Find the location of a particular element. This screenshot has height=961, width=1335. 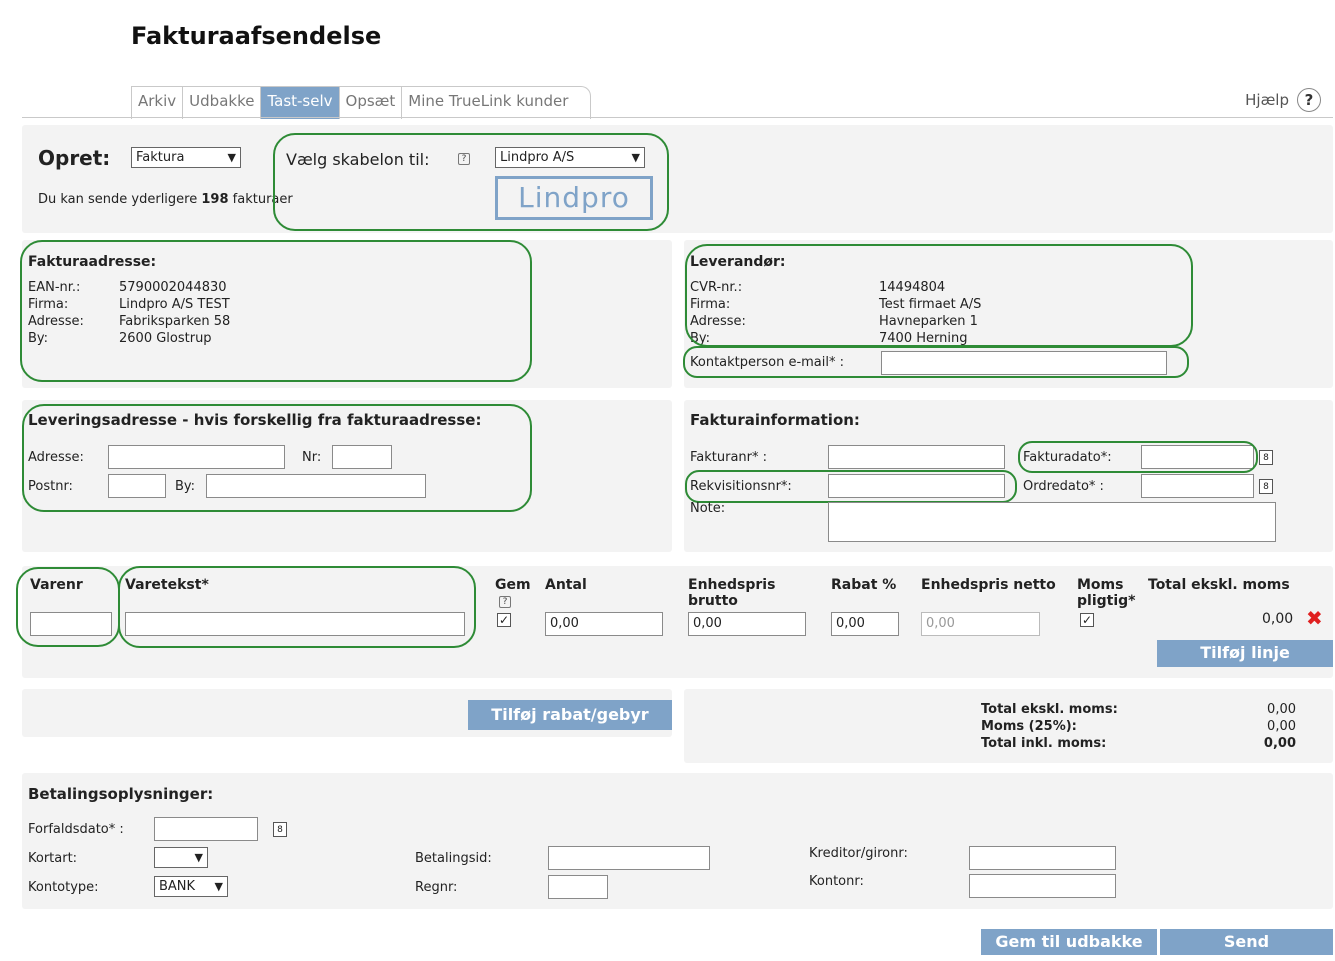

fakturadato-input is located at coordinates (1197, 457).